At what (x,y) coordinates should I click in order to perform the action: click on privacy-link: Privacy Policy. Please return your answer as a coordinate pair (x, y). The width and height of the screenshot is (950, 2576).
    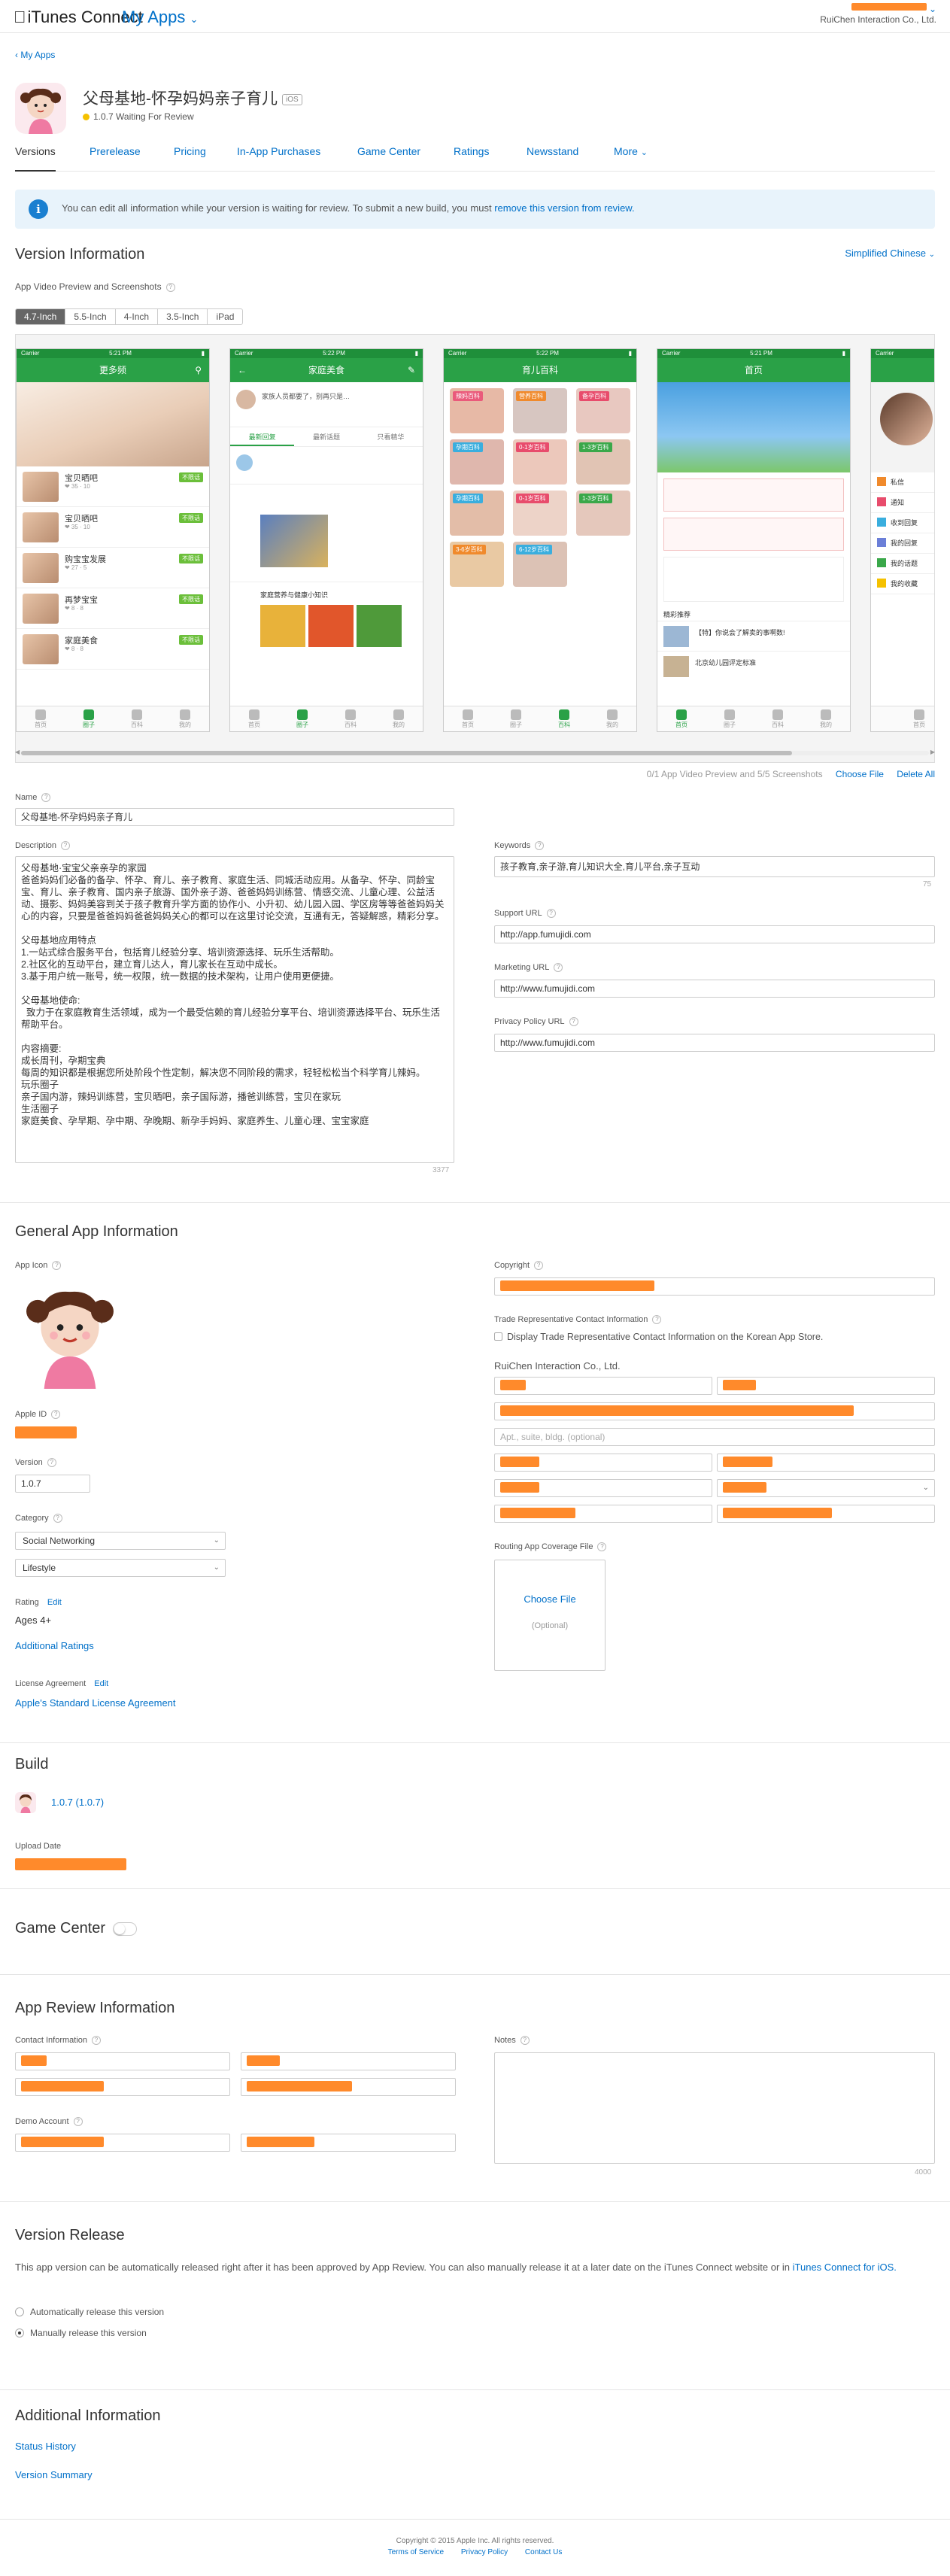
    Looking at the image, I should click on (484, 2552).